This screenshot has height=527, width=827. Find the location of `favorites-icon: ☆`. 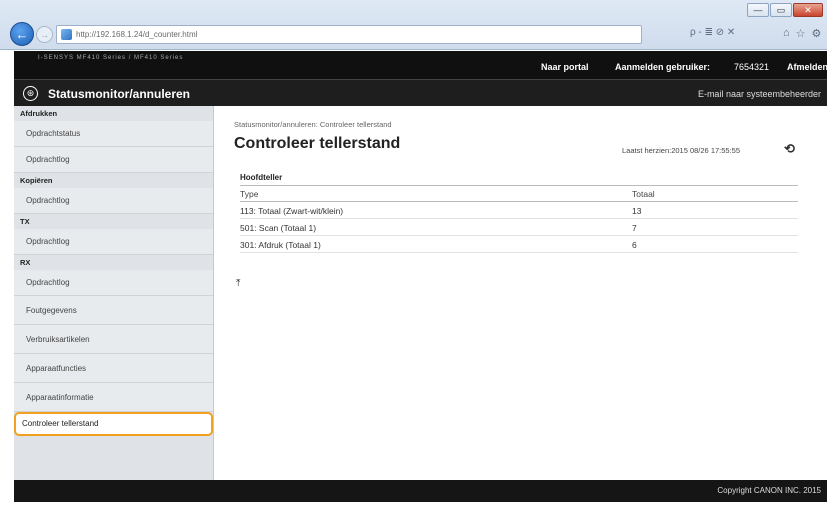

favorites-icon: ☆ is located at coordinates (801, 33).